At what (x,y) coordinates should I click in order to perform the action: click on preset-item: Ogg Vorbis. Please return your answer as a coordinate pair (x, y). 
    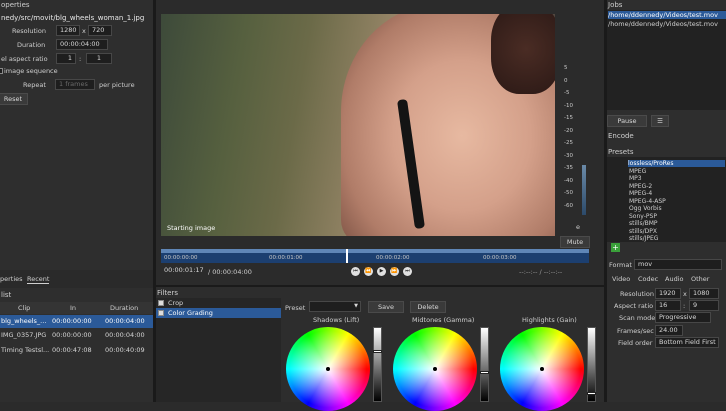
    Looking at the image, I should click on (645, 208).